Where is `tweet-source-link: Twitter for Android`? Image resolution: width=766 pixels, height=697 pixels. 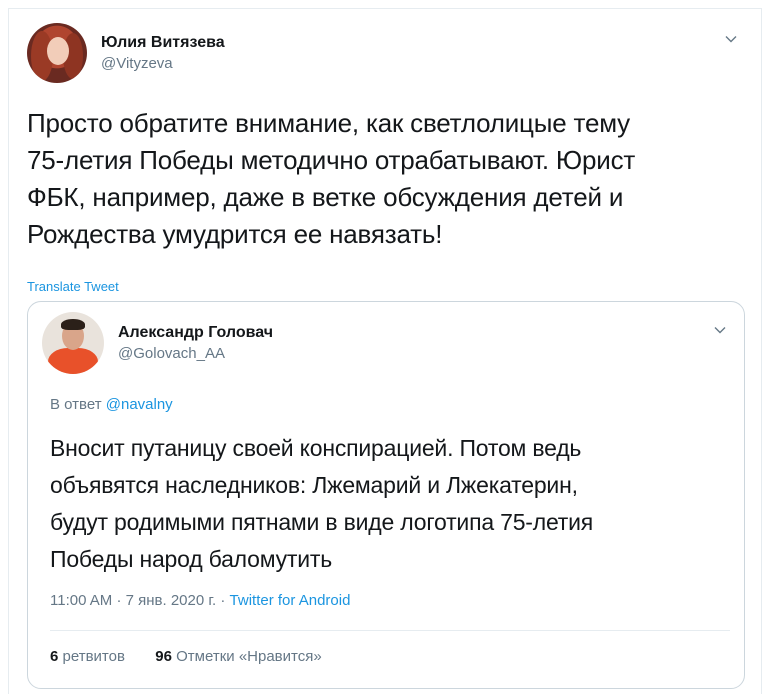 tweet-source-link: Twitter for Android is located at coordinates (290, 600).